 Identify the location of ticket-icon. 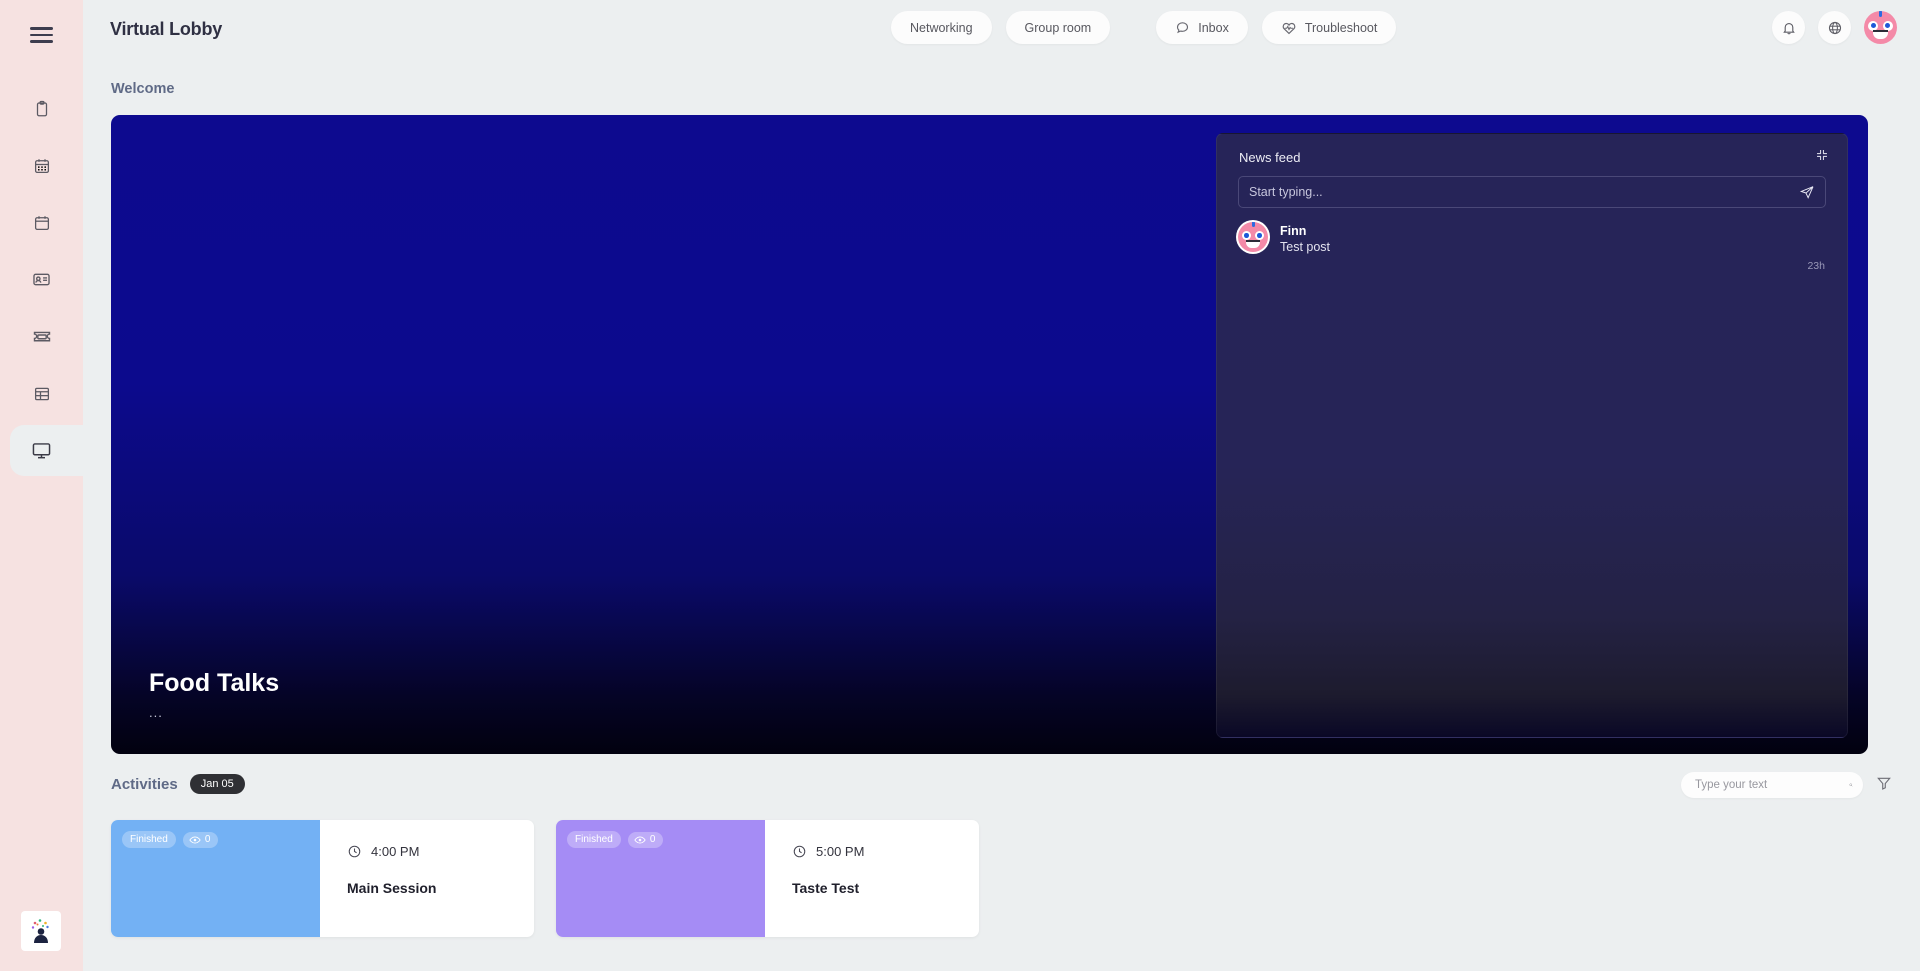
(41, 336).